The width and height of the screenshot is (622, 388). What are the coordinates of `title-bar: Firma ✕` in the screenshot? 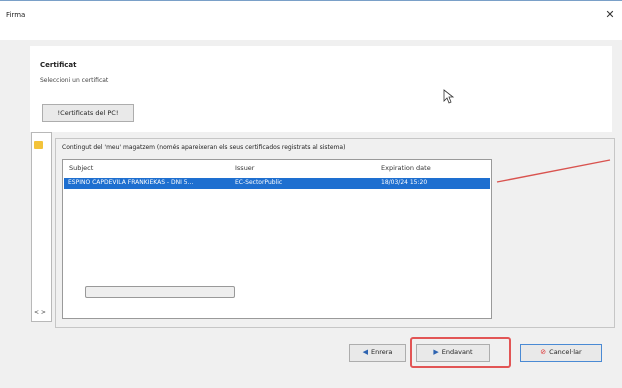 It's located at (311, 20).